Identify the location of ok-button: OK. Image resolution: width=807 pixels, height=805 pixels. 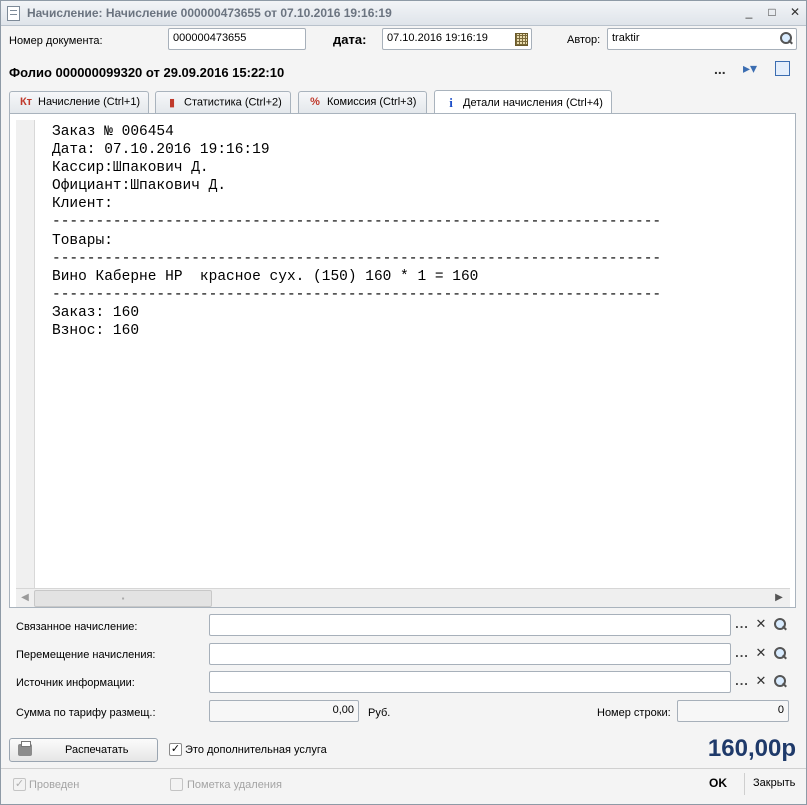
(718, 783).